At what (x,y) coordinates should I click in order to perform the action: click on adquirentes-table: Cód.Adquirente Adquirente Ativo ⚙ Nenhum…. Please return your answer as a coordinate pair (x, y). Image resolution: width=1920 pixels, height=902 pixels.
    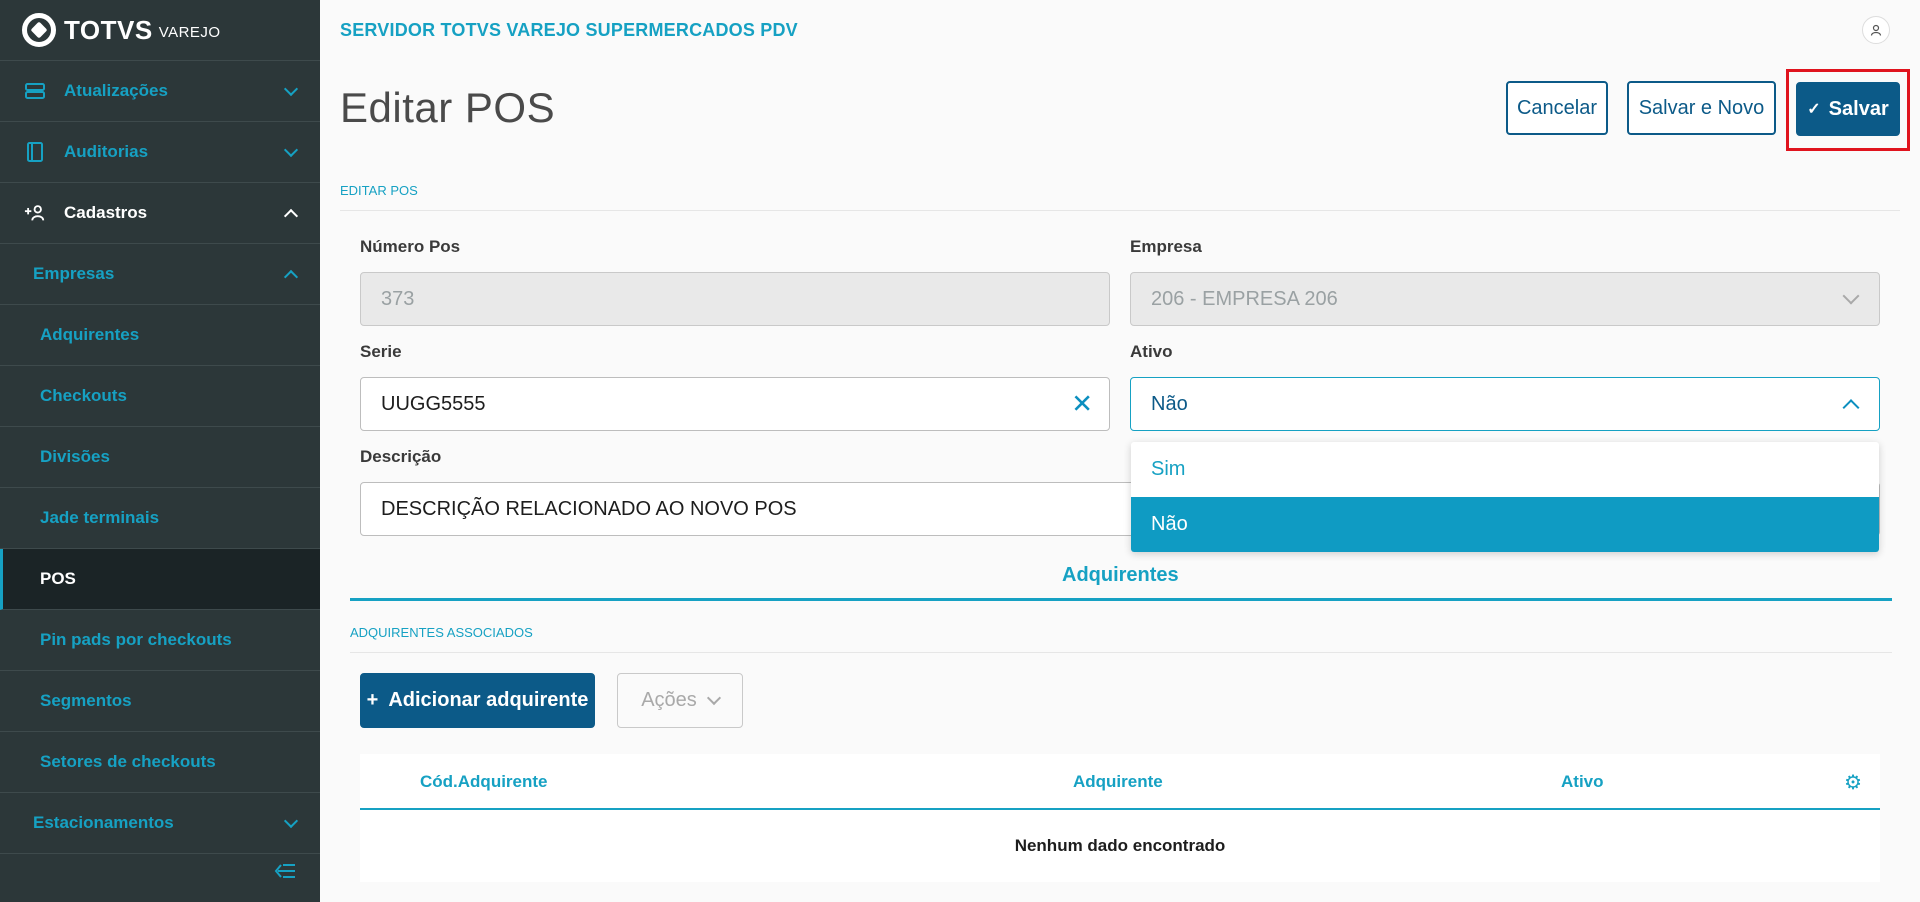
    Looking at the image, I should click on (1120, 818).